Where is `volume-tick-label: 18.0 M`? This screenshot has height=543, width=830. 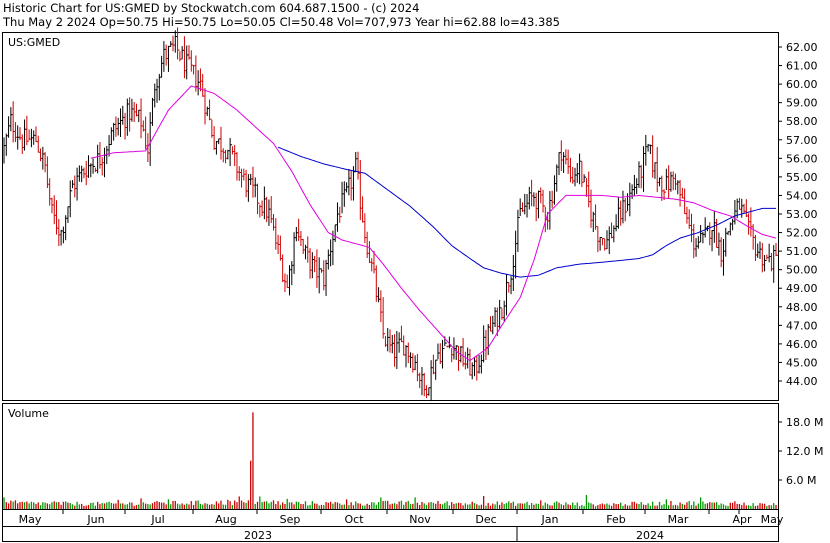 volume-tick-label: 18.0 M is located at coordinates (804, 422).